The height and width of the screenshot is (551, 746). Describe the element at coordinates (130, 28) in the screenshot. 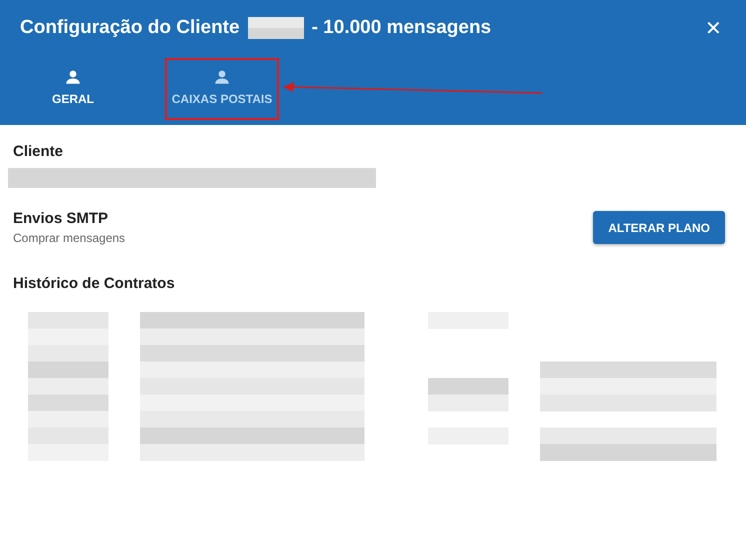

I see `dialog-title: Configuração do Cliente` at that location.